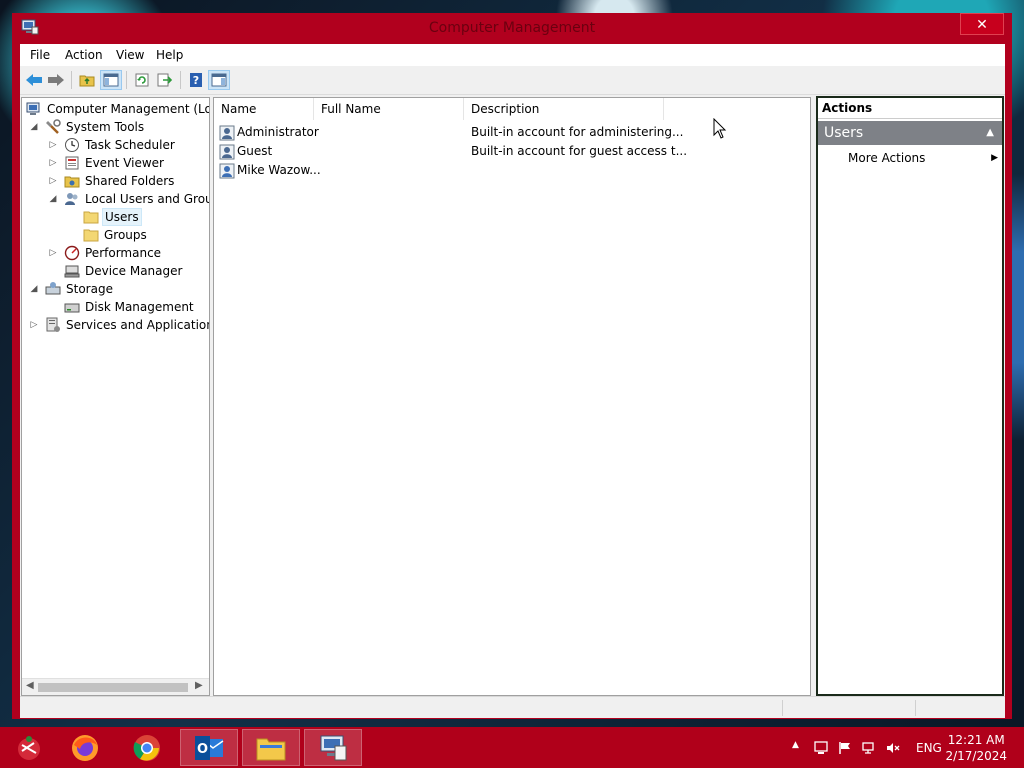 The height and width of the screenshot is (768, 1024). What do you see at coordinates (278, 132) in the screenshot?
I see `row-name: Administrator` at bounding box center [278, 132].